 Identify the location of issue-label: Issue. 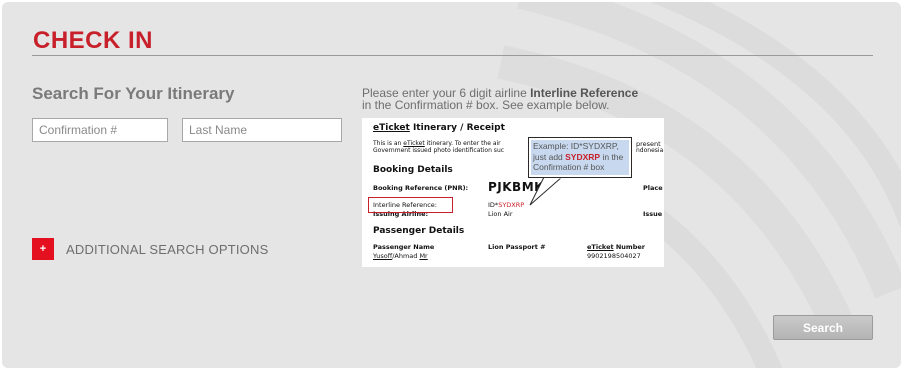
(653, 214).